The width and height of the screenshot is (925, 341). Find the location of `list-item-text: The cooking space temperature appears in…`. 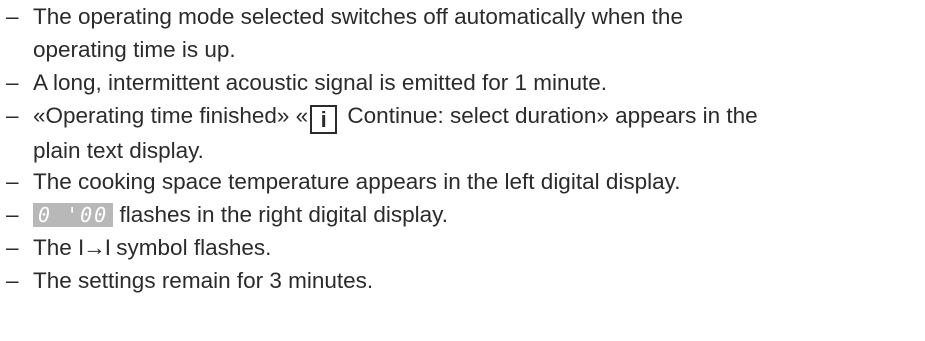

list-item-text: The cooking space temperature appears in… is located at coordinates (357, 181).